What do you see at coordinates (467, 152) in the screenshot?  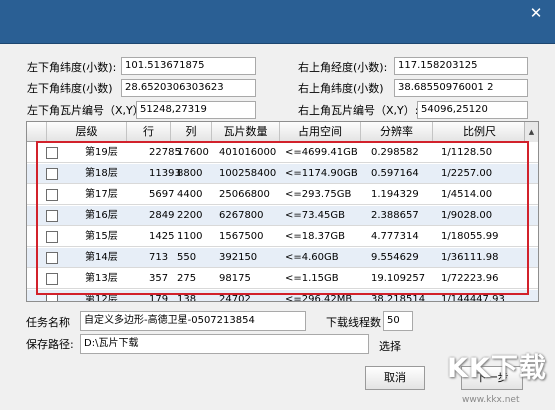 I see `cell-scale: 1/1128.50` at bounding box center [467, 152].